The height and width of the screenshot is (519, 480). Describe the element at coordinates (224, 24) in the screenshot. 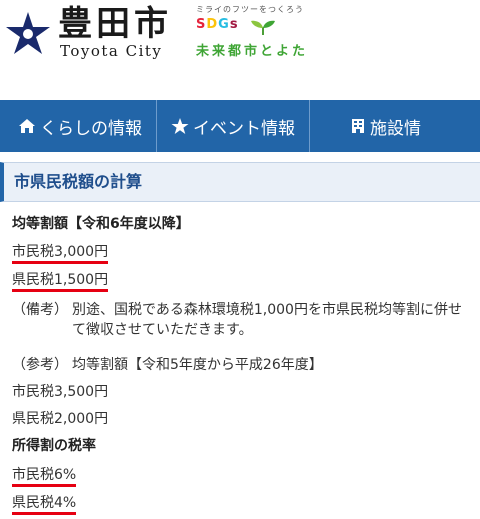

I see `sdgs-letter: G` at that location.